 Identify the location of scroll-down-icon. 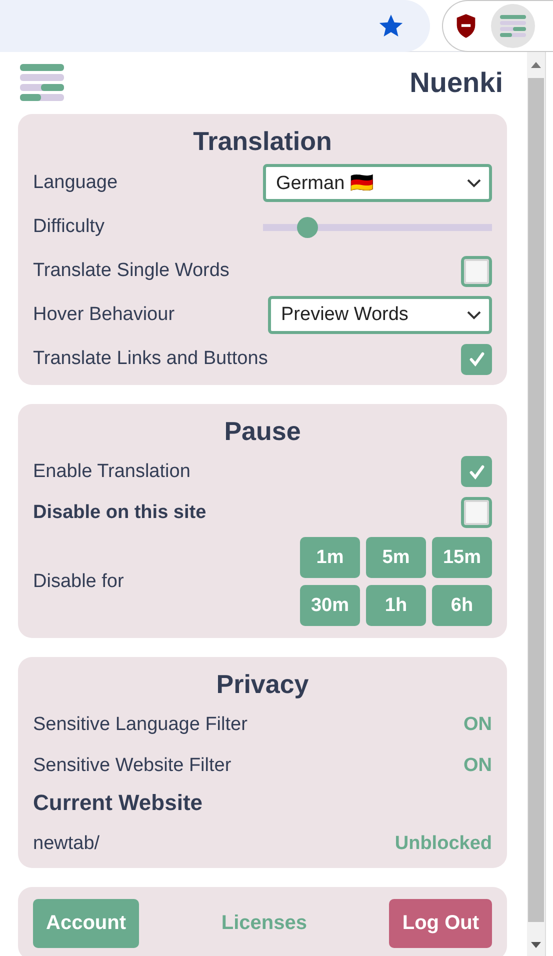
(536, 945).